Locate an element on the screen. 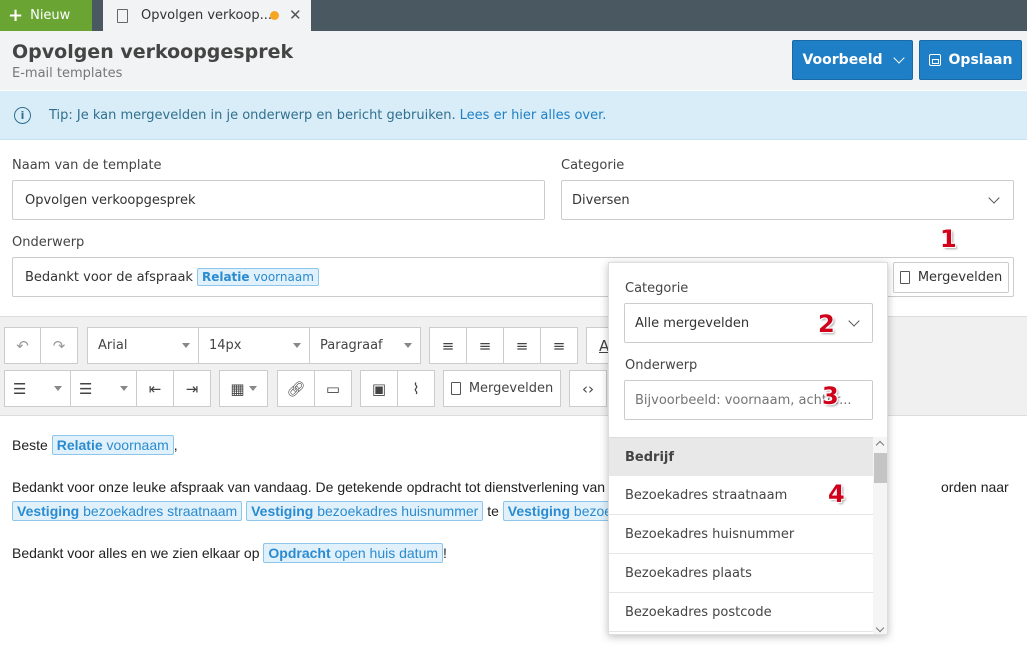 Image resolution: width=1027 pixels, height=646 pixels. close-icon: ✕ is located at coordinates (295, 15).